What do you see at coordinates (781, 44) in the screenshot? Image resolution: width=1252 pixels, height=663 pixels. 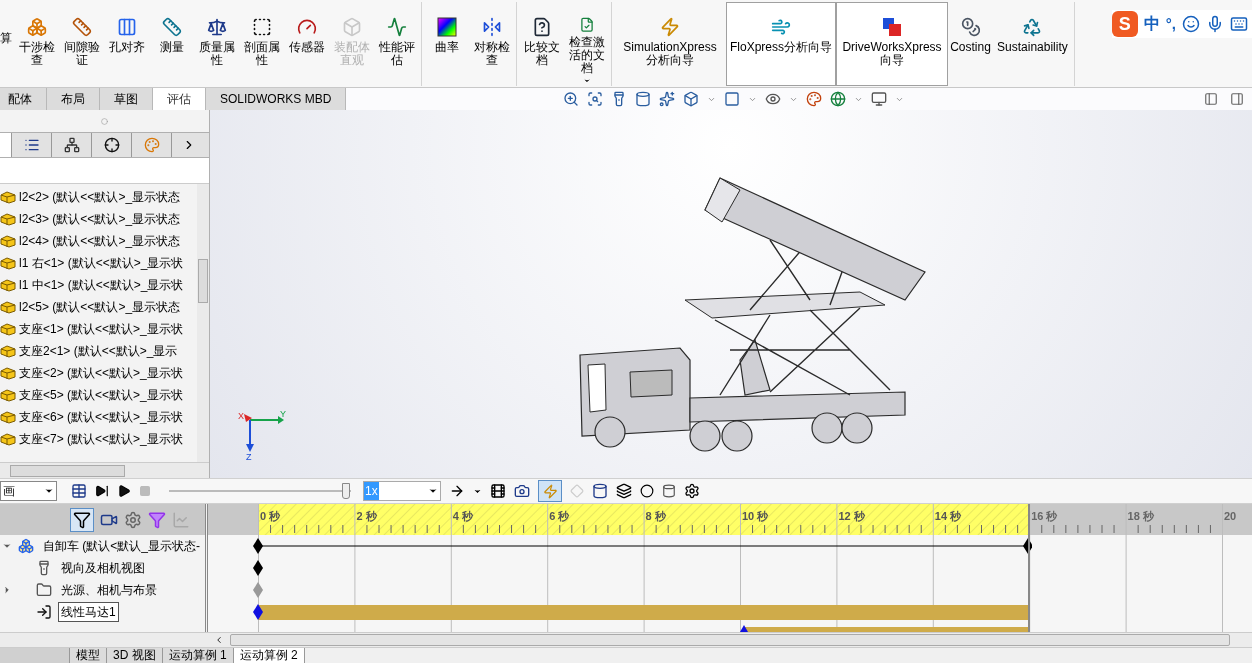 I see `ribbon-tool: FloXpress分析向导` at bounding box center [781, 44].